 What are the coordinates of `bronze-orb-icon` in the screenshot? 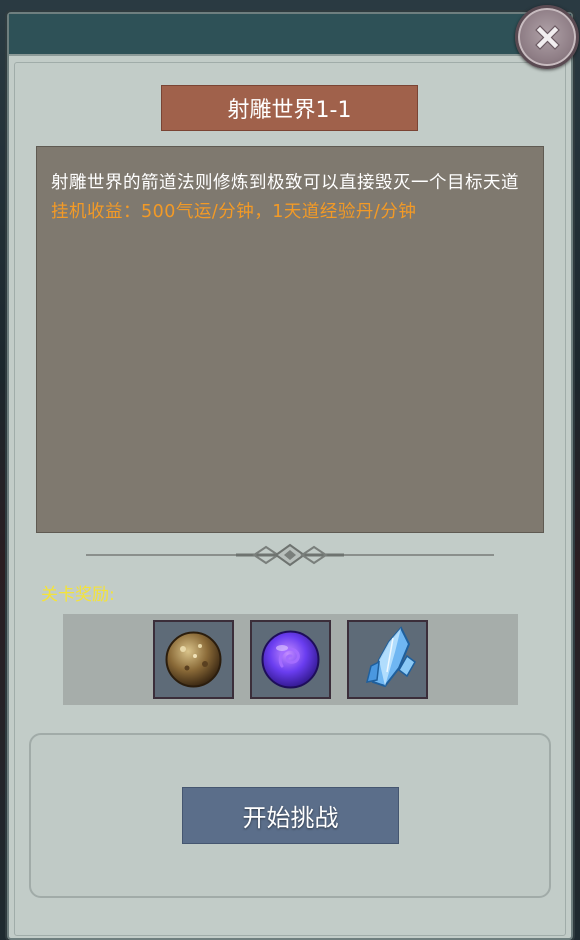 It's located at (193, 659).